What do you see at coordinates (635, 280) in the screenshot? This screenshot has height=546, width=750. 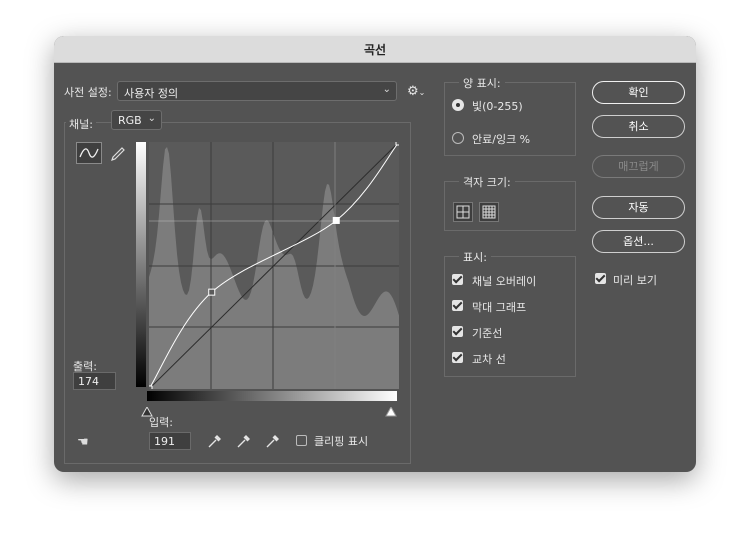 I see `preview-label: 미리 보기` at bounding box center [635, 280].